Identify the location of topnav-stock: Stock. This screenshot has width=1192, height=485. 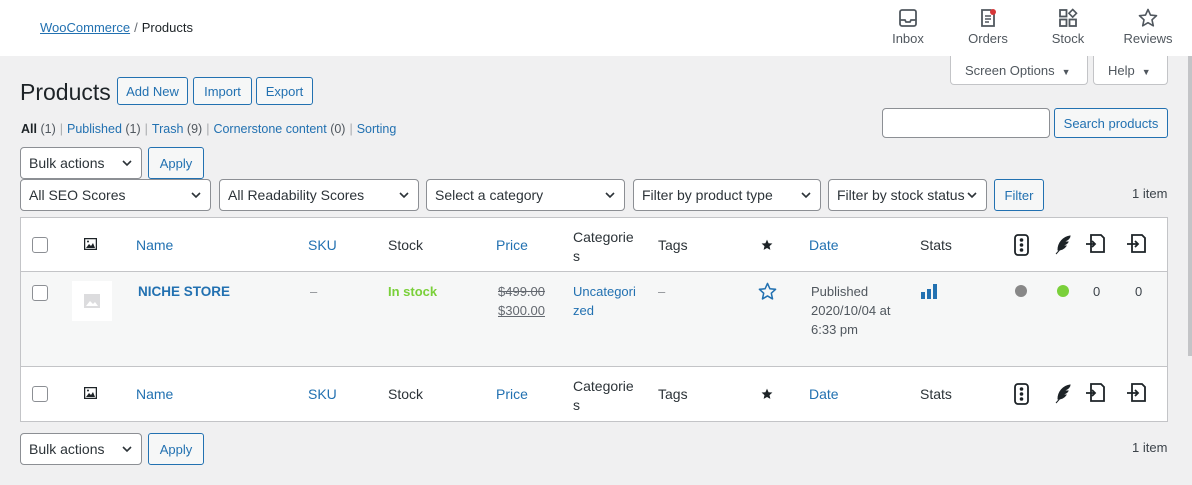
(1068, 27).